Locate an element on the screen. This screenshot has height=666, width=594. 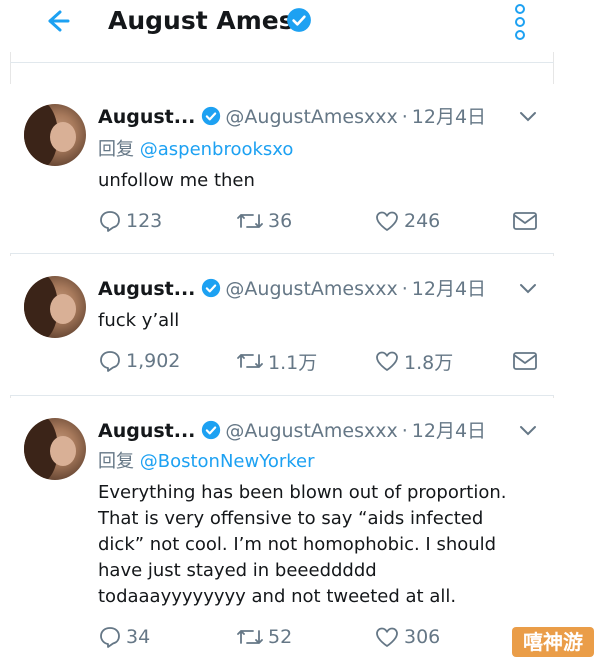
reply-context: 回复 @aspenbrooksxo is located at coordinates (195, 150).